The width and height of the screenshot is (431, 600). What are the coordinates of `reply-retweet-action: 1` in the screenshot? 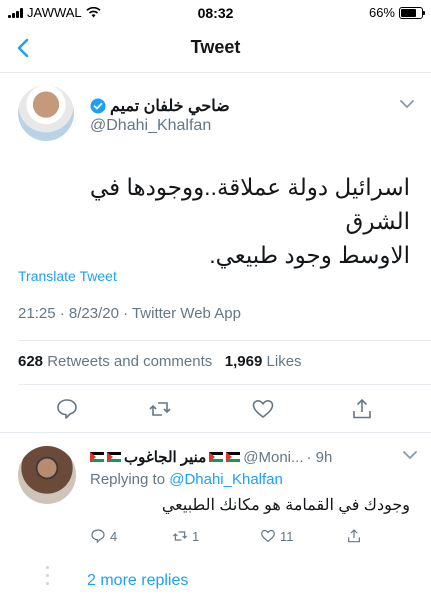 It's located at (185, 536).